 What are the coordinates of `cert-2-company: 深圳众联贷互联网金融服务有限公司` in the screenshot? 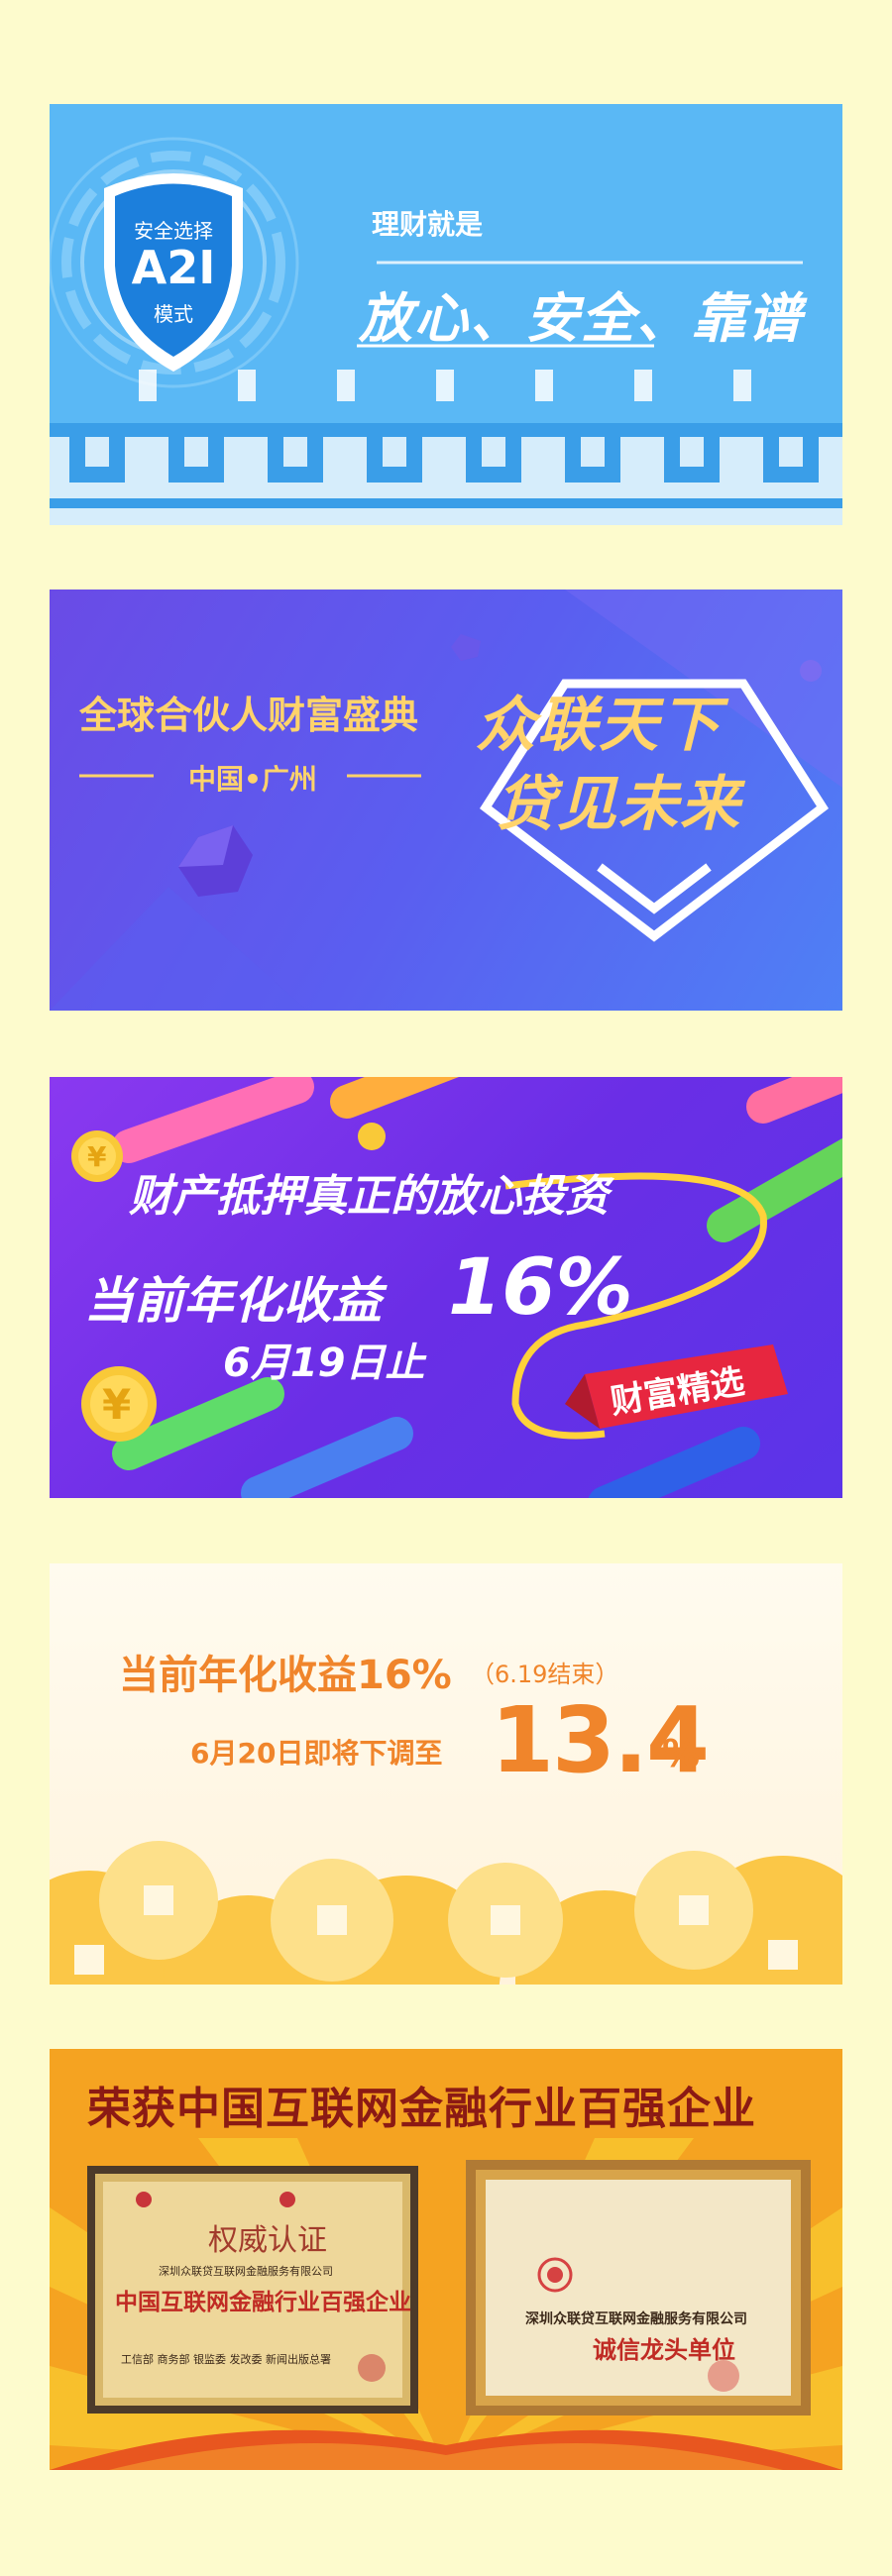 It's located at (636, 2319).